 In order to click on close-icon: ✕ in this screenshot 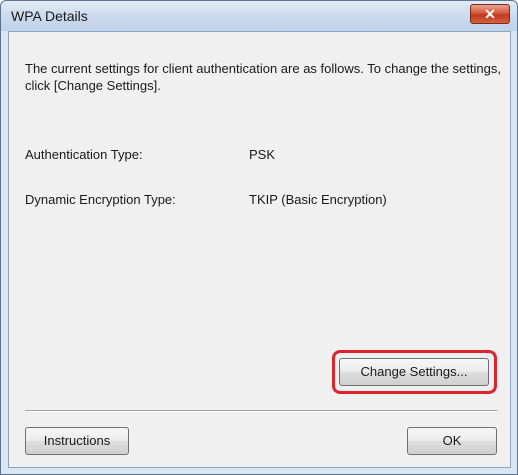, I will do `click(490, 14)`.